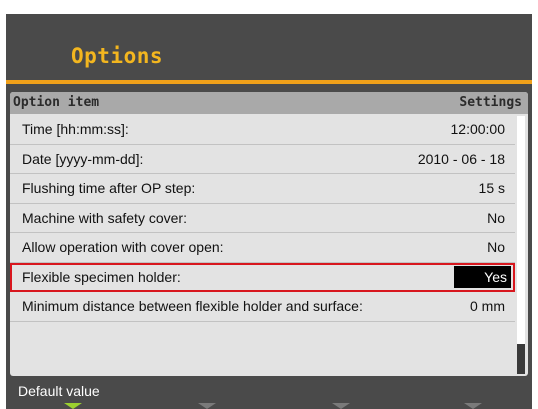 The width and height of the screenshot is (538, 409). What do you see at coordinates (75, 129) in the screenshot?
I see `option-label: Time [hh:mm:ss]:` at bounding box center [75, 129].